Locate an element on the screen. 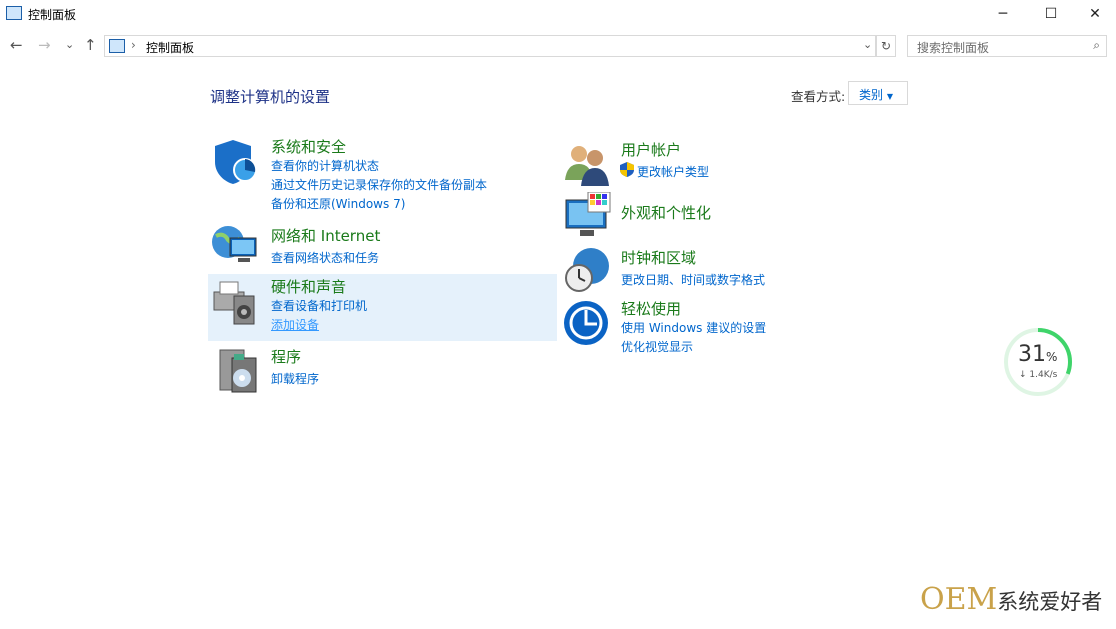 The image size is (1116, 629). dropdown-arrow-icon: ▼ is located at coordinates (889, 96).